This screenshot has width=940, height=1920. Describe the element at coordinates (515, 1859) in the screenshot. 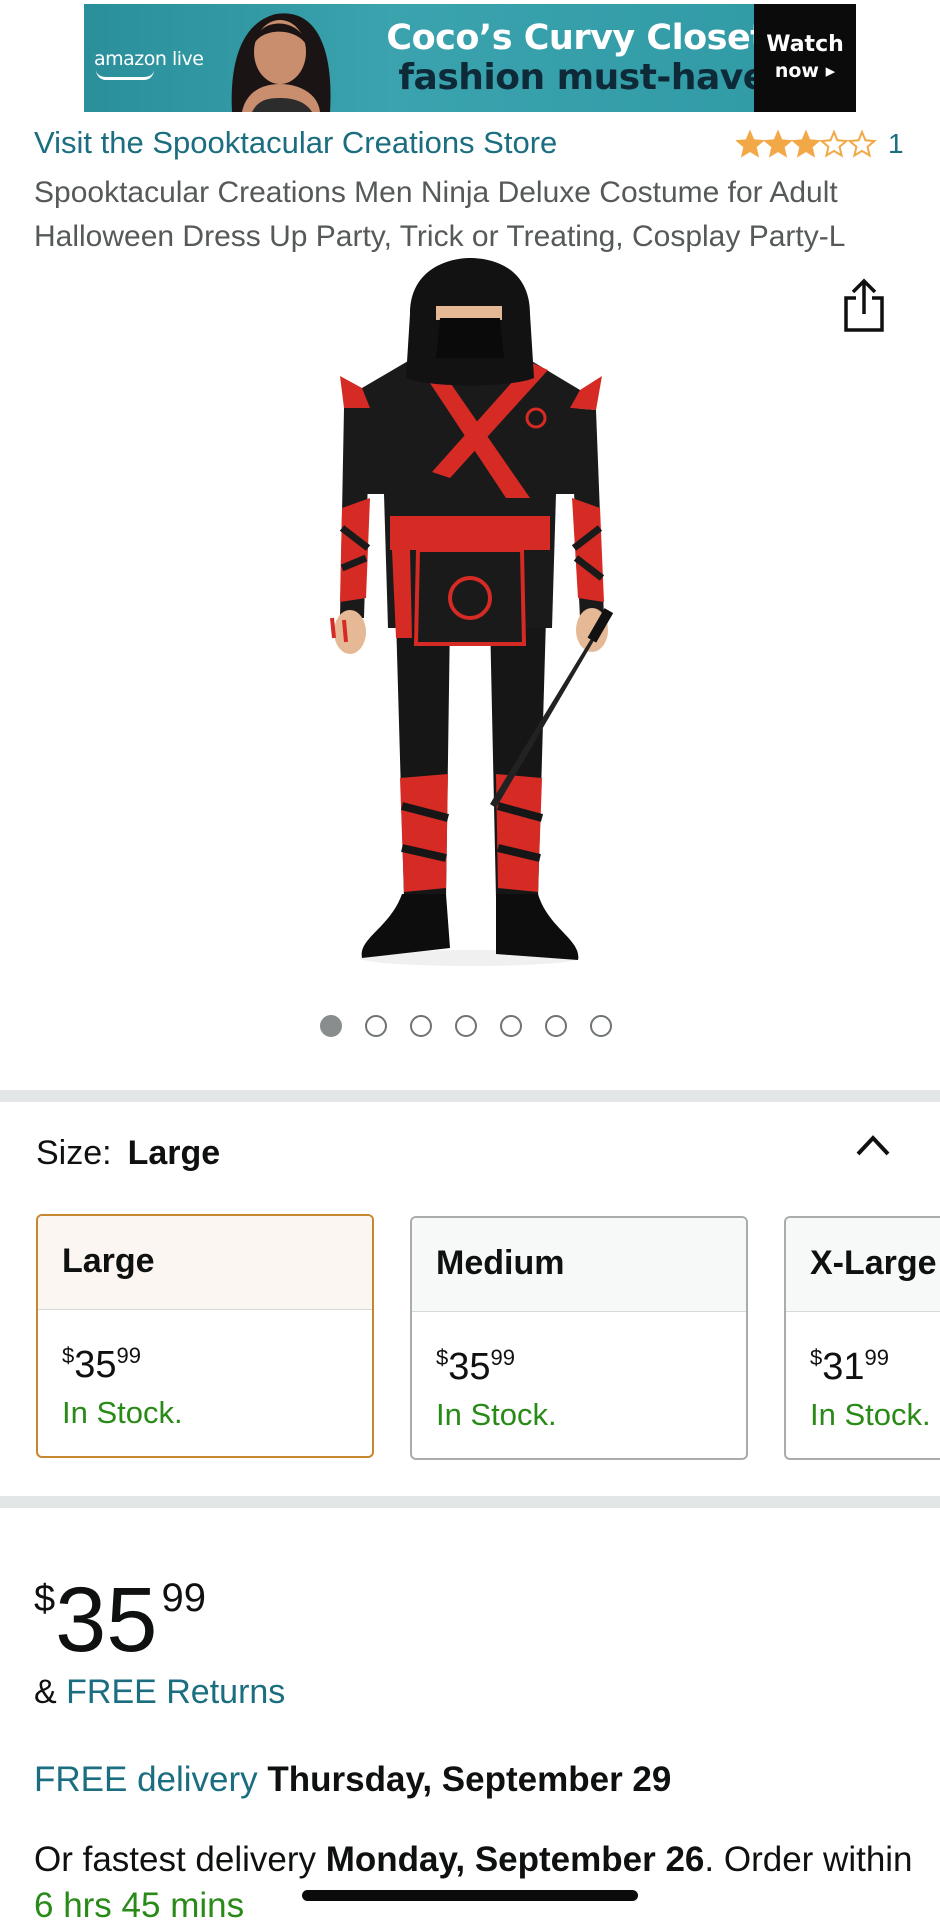

I see `fastest-delivery-date: Monday, September 26` at that location.